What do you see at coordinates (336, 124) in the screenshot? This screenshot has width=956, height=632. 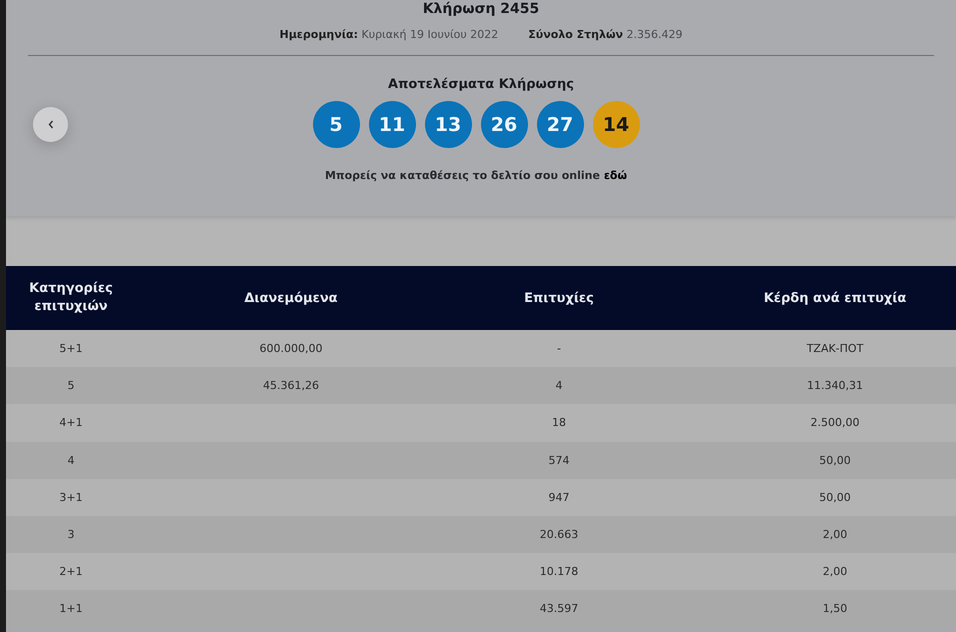 I see `number-ball: 5` at bounding box center [336, 124].